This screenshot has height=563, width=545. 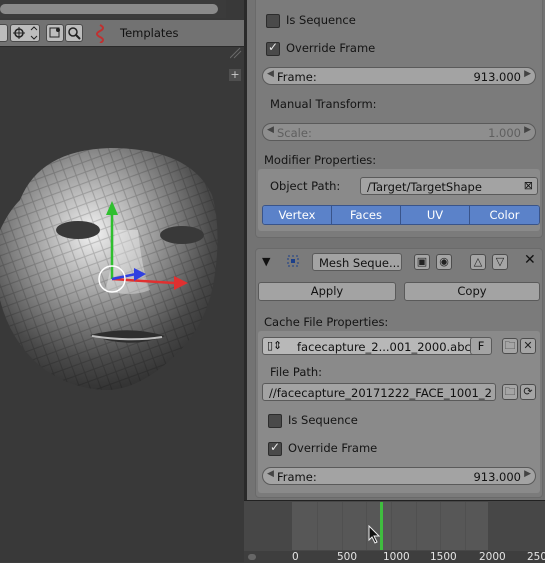 I want to click on object-path-value: /Target/TargetShape, so click(x=424, y=187).